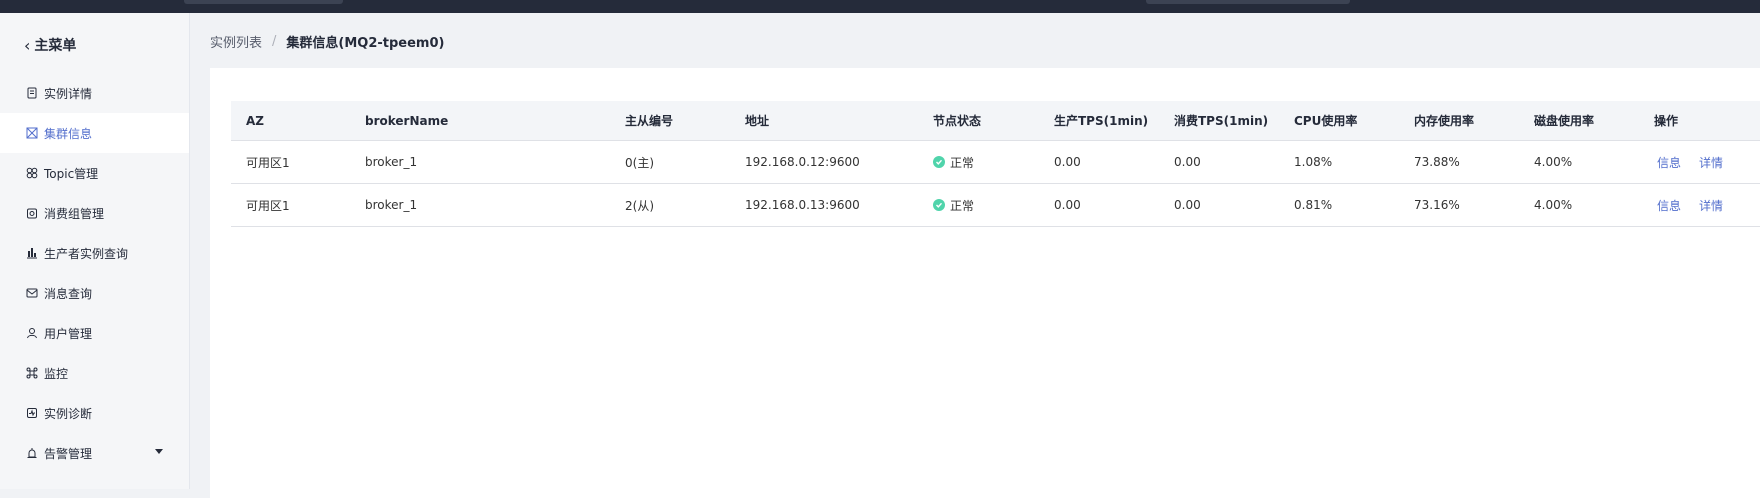  I want to click on column-header-az: AZ, so click(255, 120).